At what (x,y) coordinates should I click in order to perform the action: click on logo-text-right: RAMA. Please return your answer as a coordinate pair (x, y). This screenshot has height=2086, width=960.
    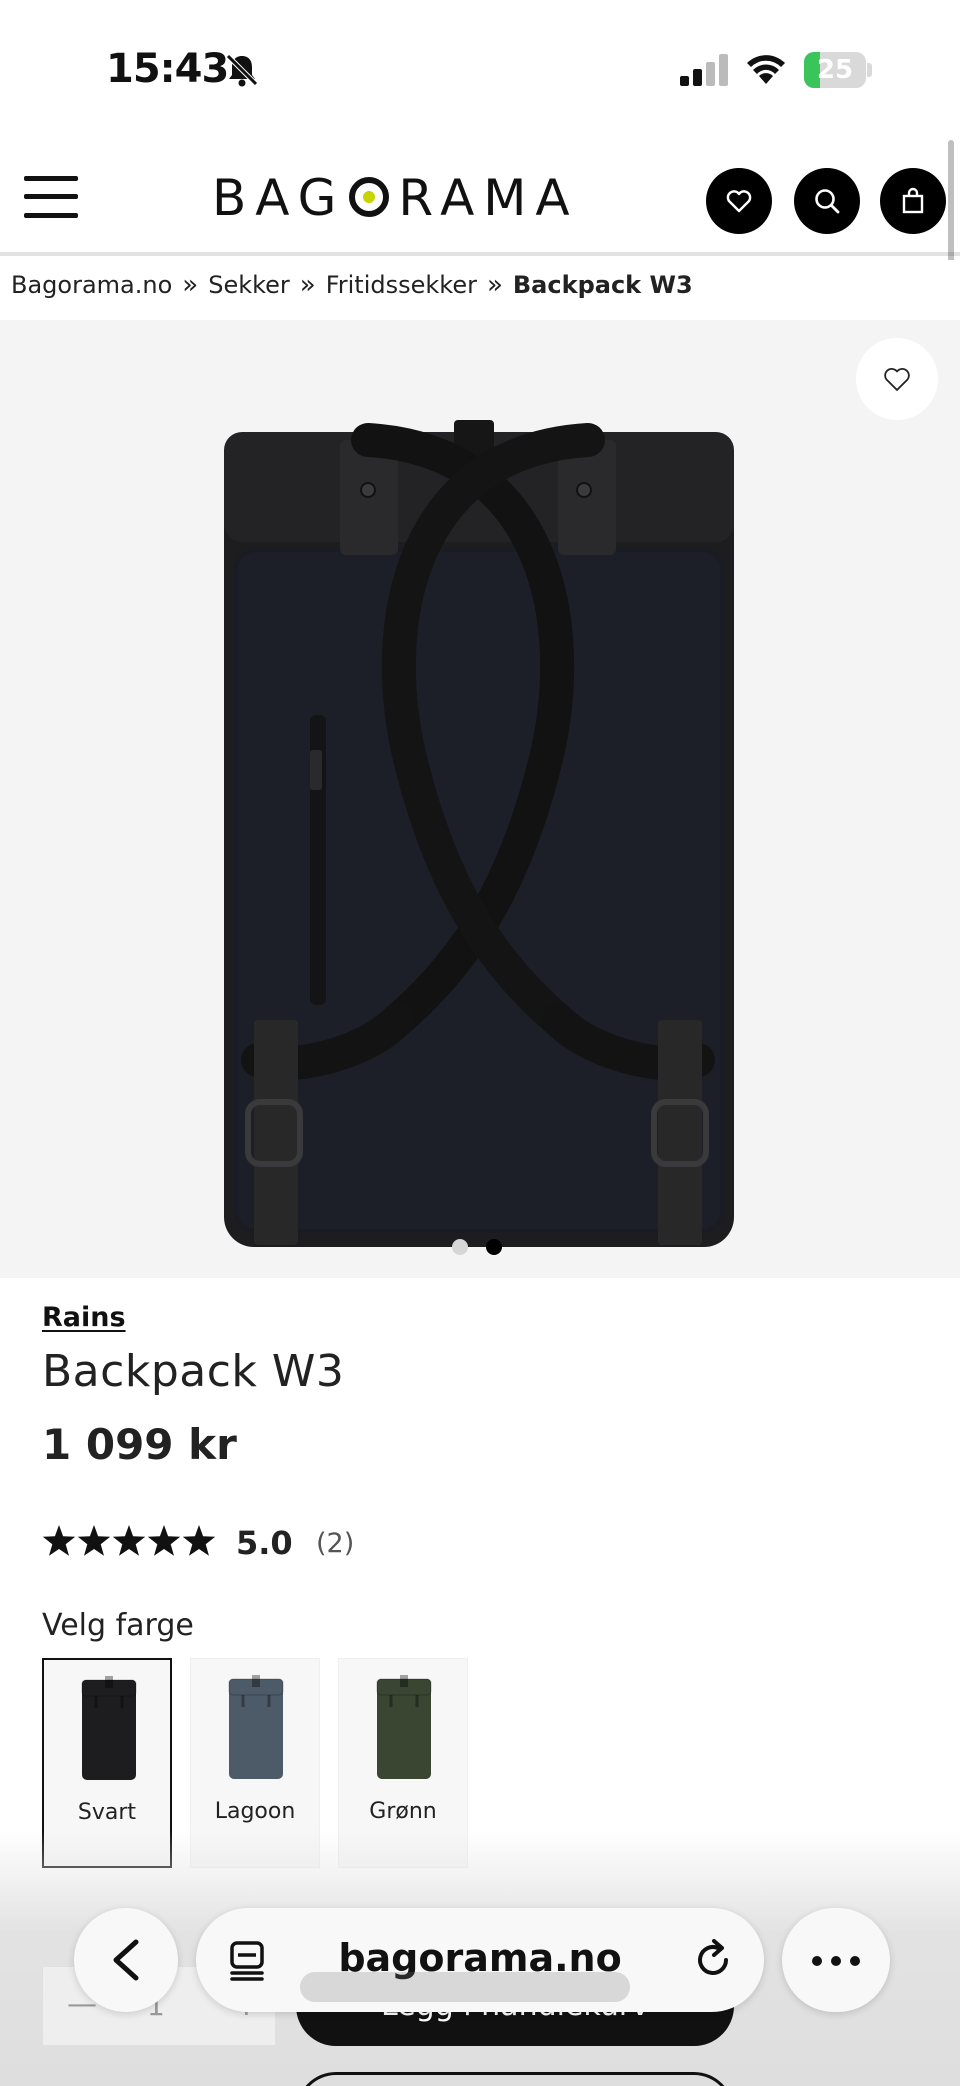
    Looking at the image, I should click on (488, 198).